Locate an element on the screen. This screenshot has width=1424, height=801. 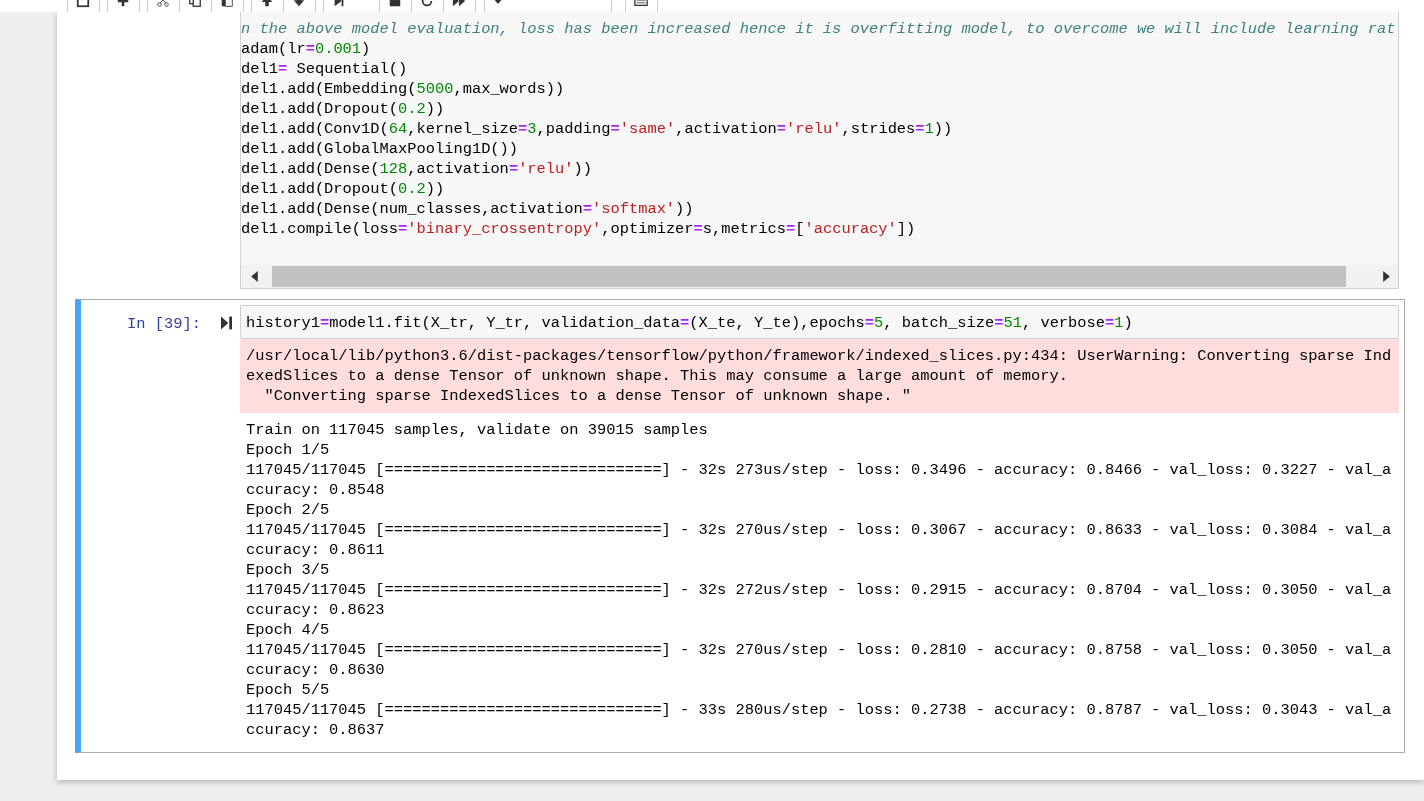
scroll-left-icon is located at coordinates (254, 276).